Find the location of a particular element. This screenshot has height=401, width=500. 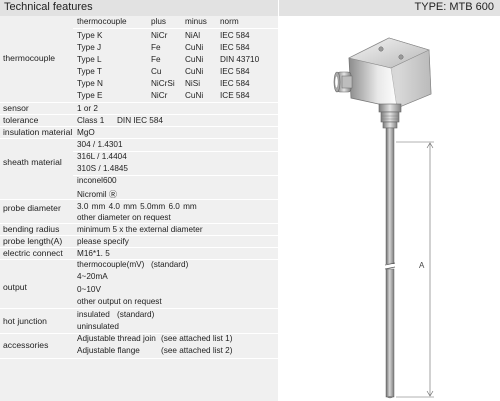

table-cell: NiSi is located at coordinates (193, 83).